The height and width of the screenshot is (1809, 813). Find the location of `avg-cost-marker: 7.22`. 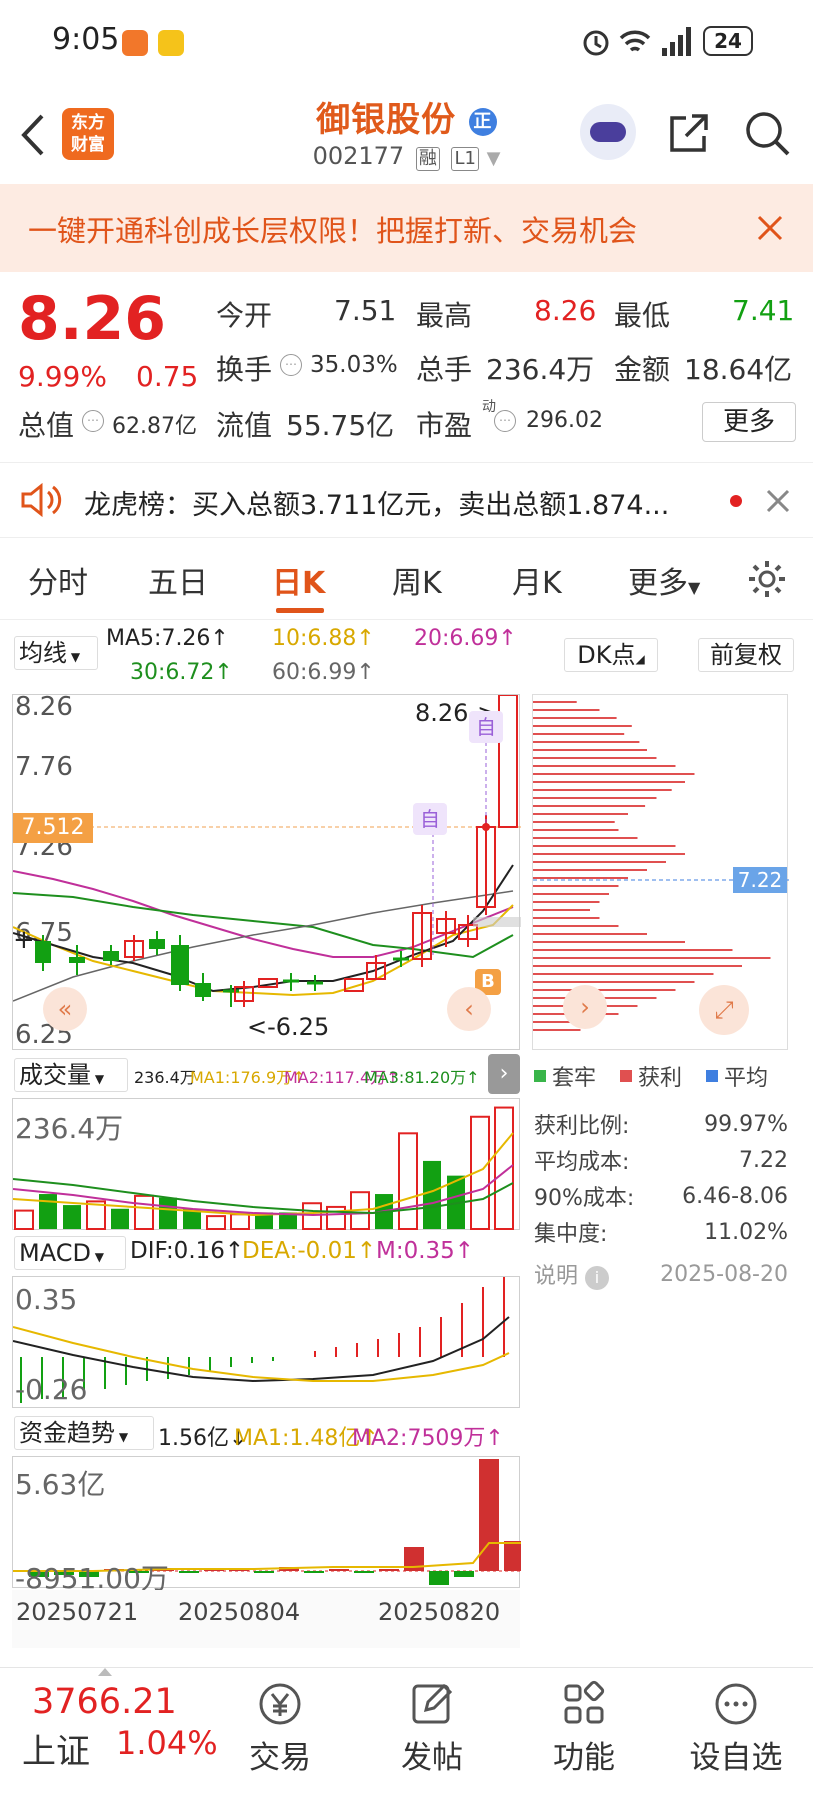

avg-cost-marker: 7.22 is located at coordinates (760, 880).